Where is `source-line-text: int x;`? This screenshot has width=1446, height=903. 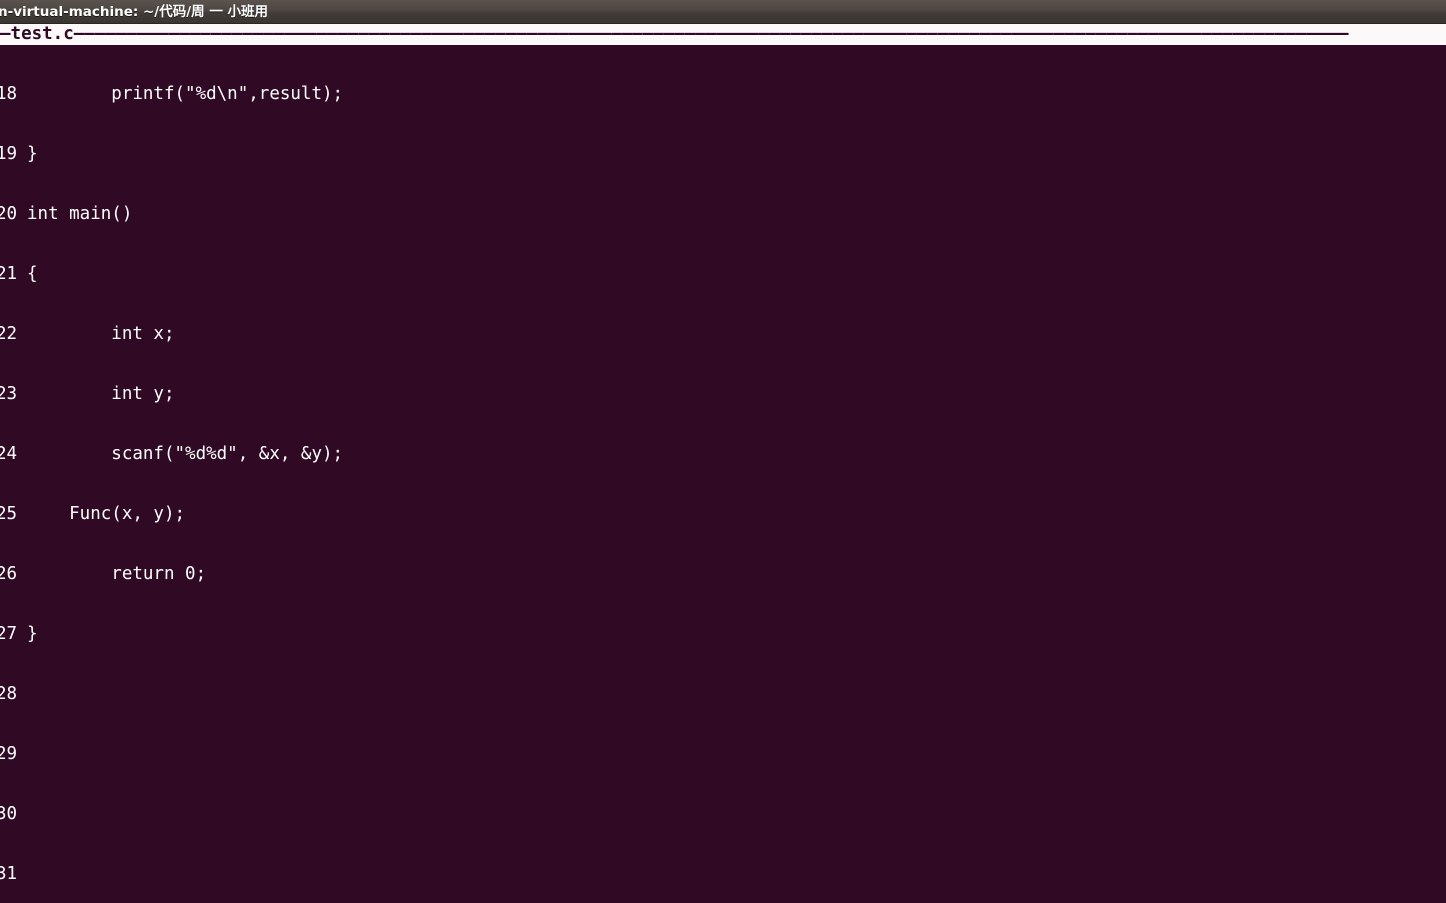
source-line-text: int x; is located at coordinates (101, 334).